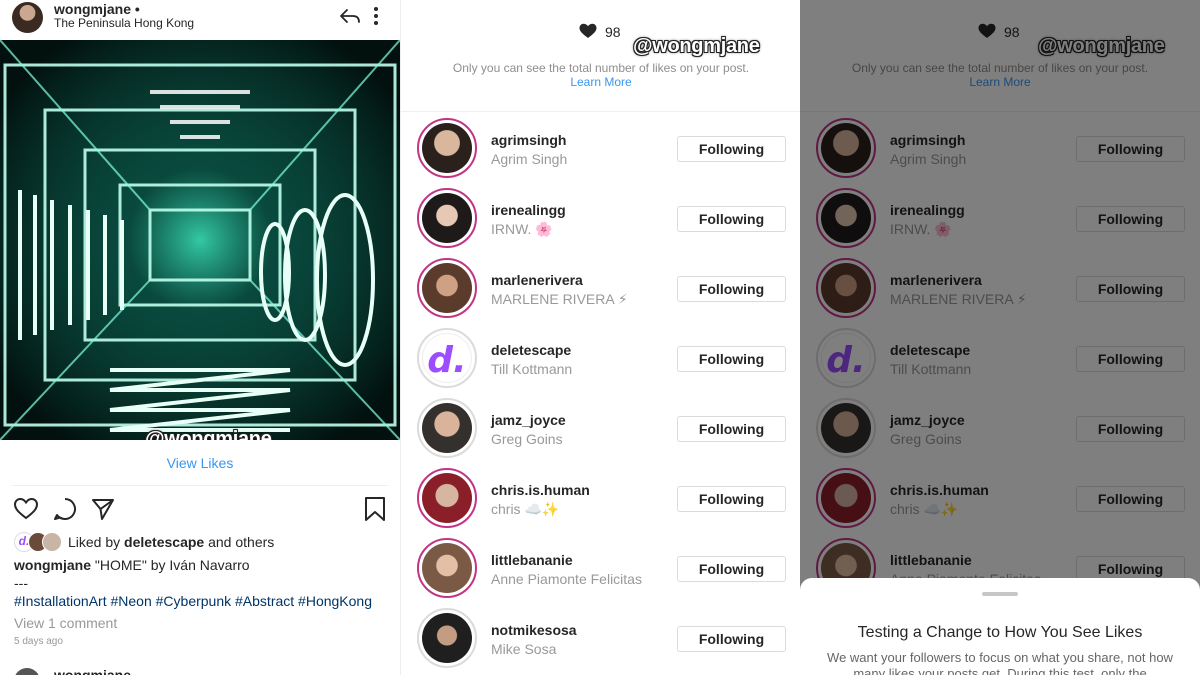 This screenshot has width=1200, height=675. I want to click on caption-username: wongmjane, so click(52, 565).